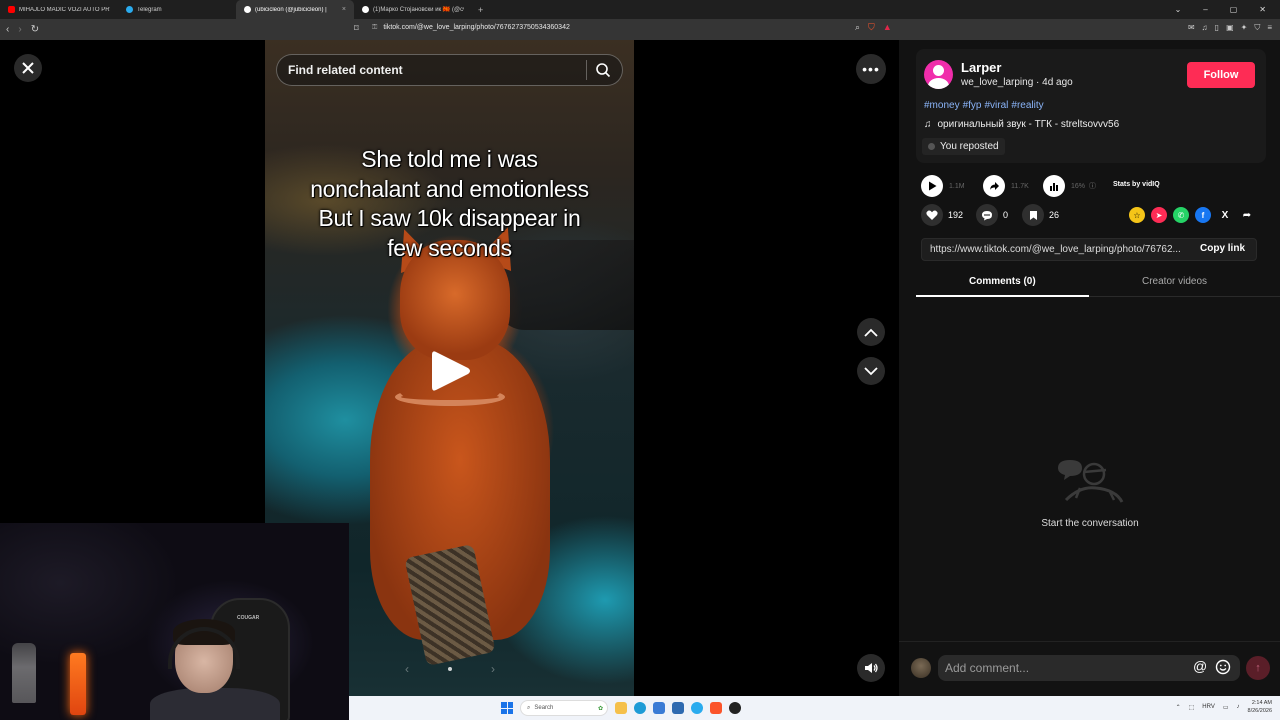 This screenshot has height=720, width=1280. What do you see at coordinates (640, 708) in the screenshot?
I see `edge-icon` at bounding box center [640, 708].